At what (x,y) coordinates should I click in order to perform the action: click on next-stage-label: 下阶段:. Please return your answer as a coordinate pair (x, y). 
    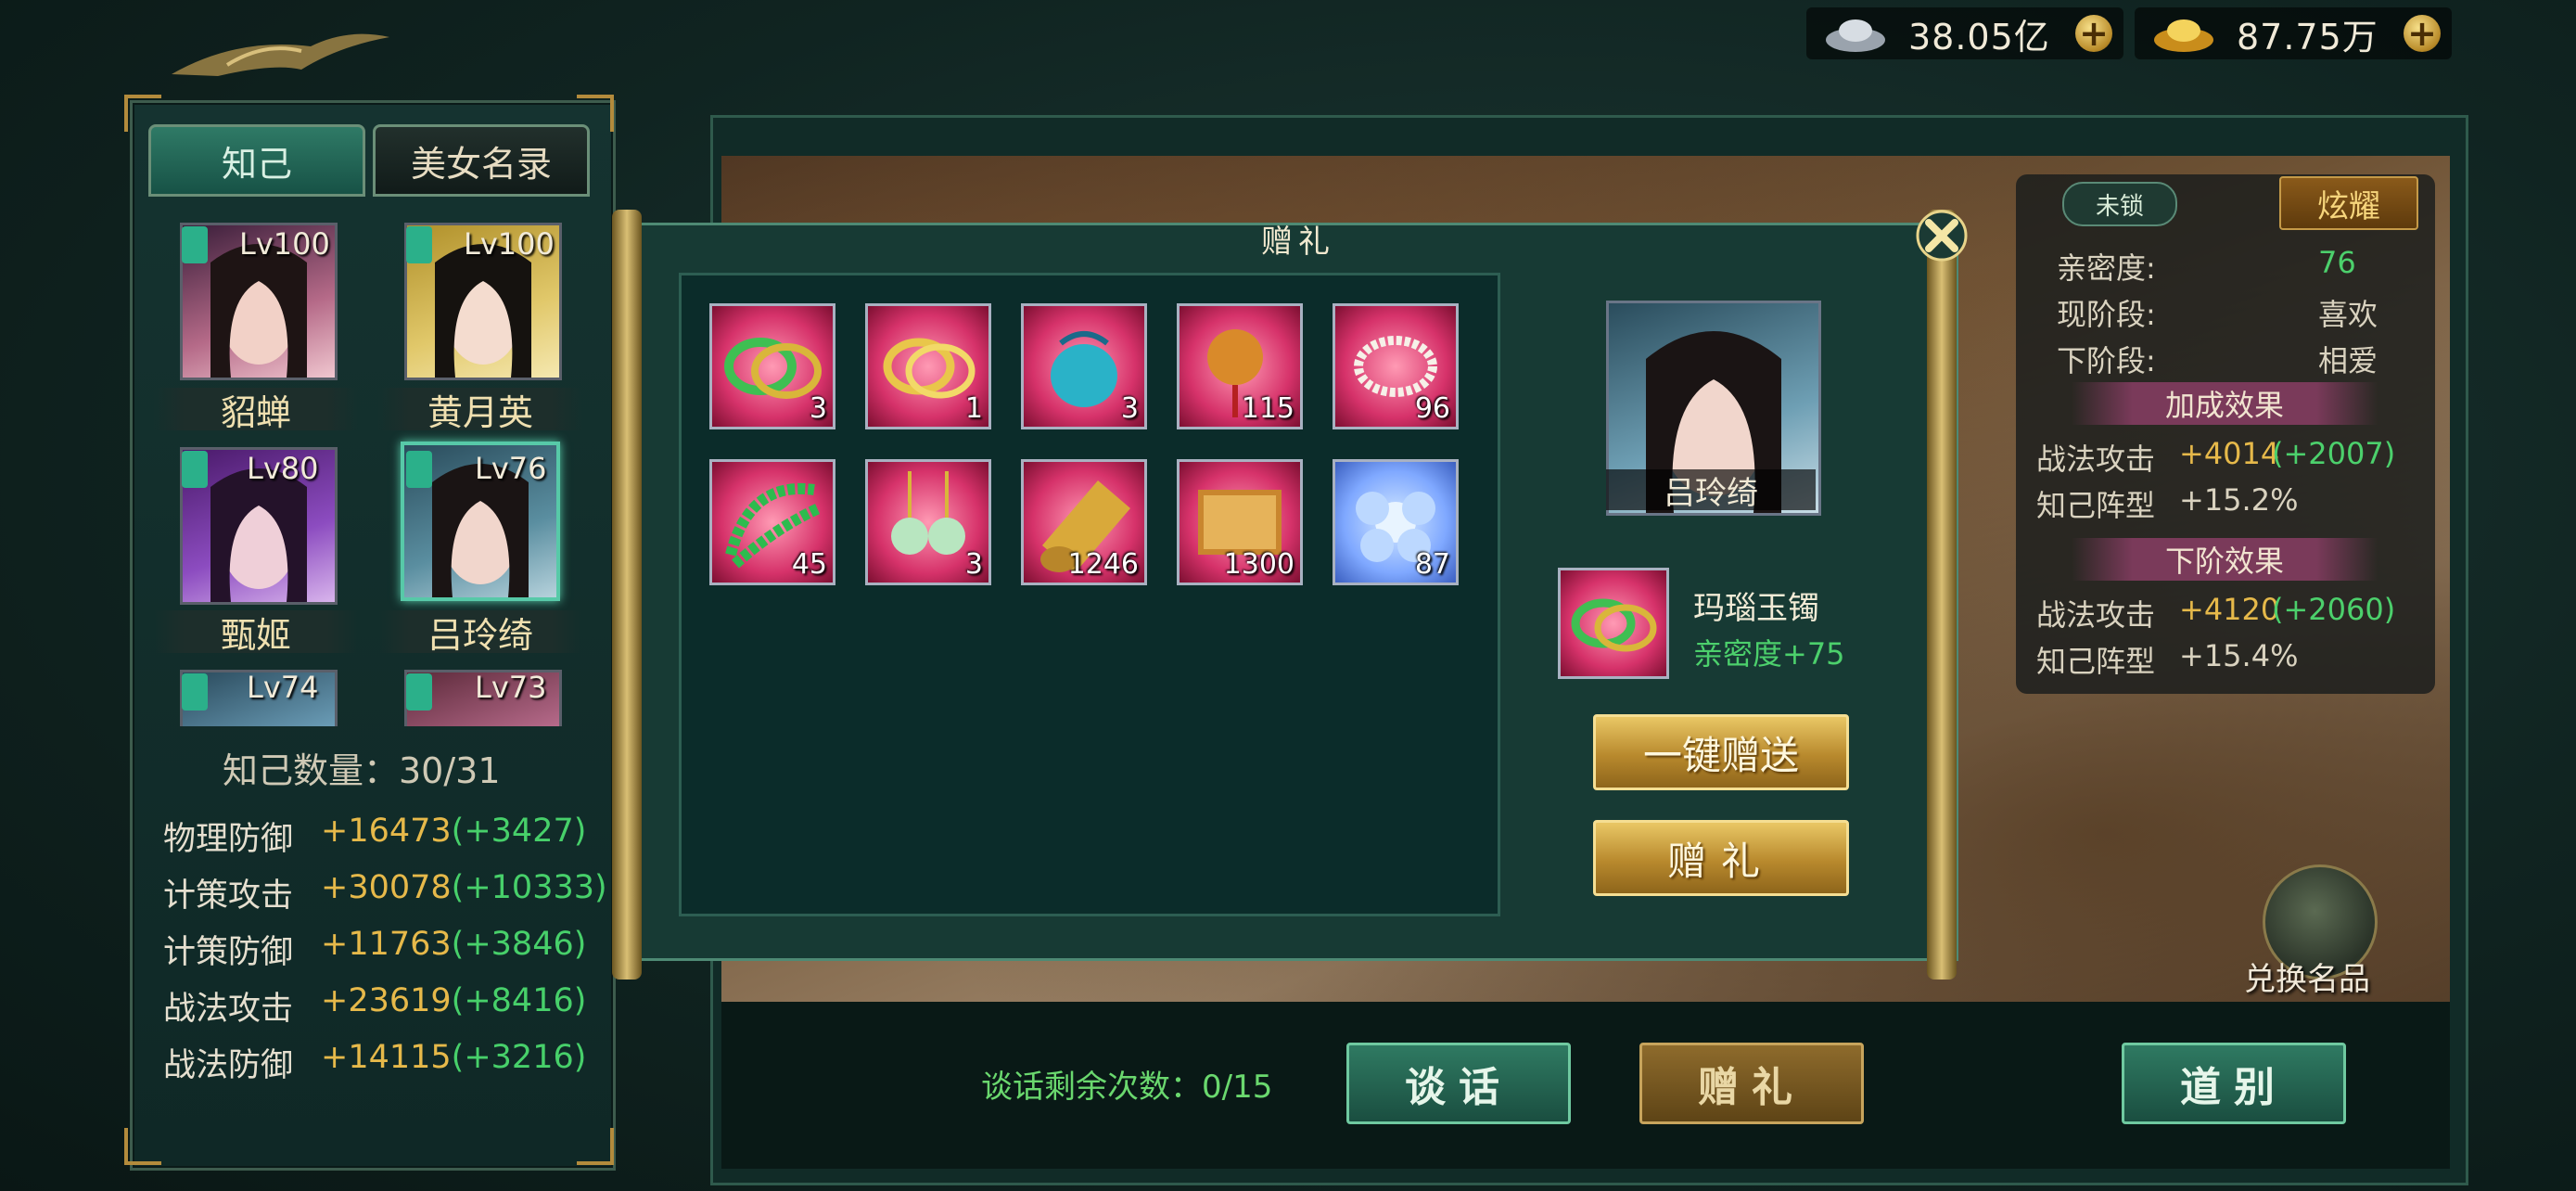
    Looking at the image, I should click on (2106, 360).